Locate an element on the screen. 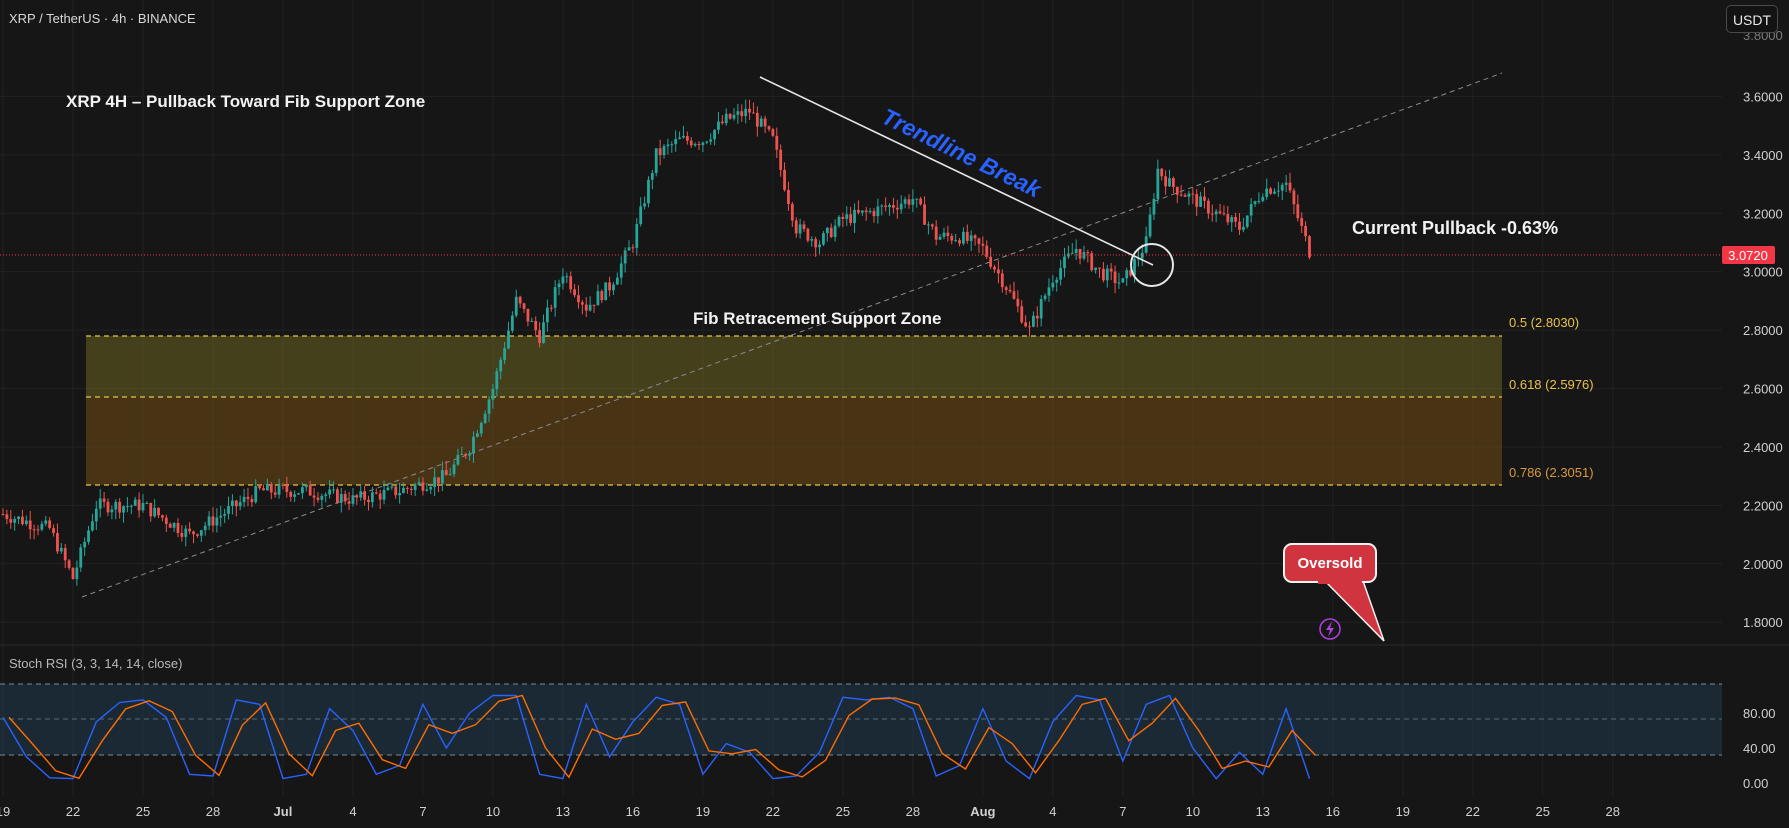  time-tick-label: 13 is located at coordinates (563, 811).